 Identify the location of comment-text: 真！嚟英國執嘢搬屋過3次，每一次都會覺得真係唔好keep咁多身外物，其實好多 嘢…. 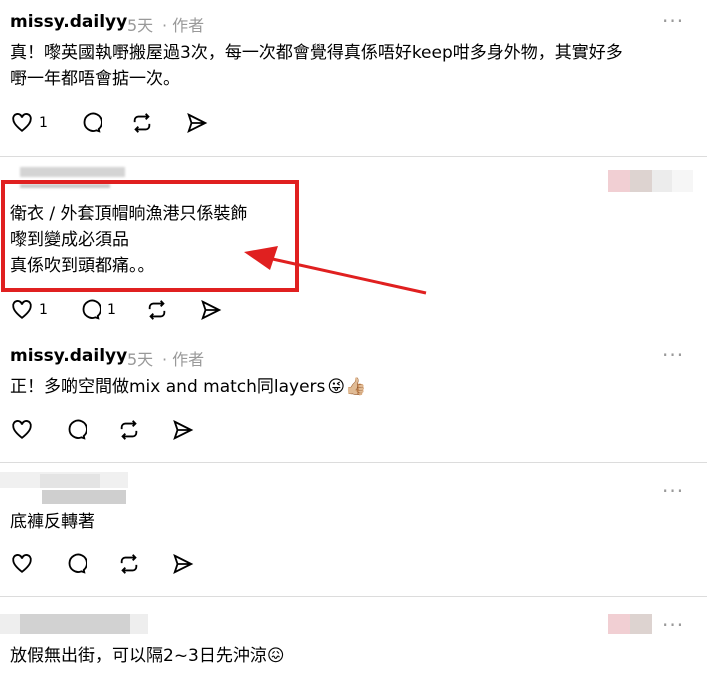
(355, 66).